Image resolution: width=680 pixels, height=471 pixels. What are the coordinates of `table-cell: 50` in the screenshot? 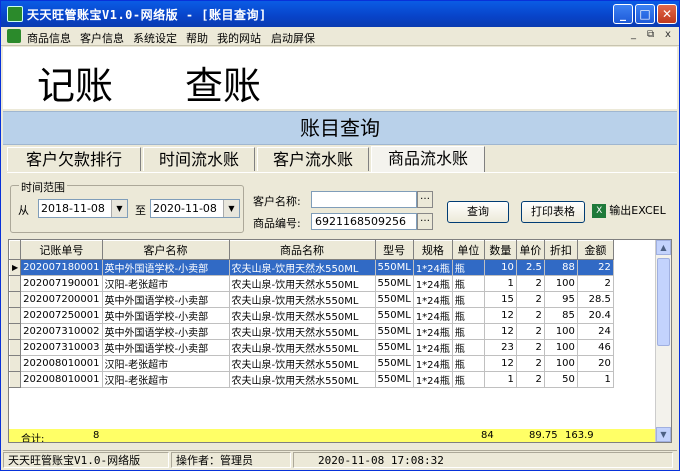 It's located at (560, 379).